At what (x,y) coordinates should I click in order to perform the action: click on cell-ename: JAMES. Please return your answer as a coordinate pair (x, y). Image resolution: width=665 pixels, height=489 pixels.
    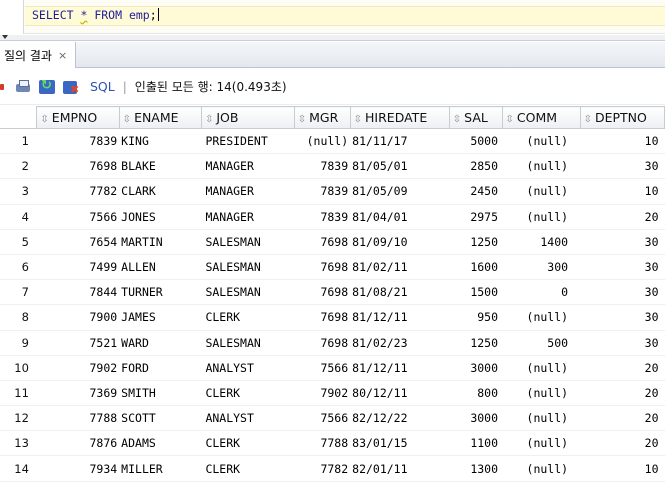
    Looking at the image, I should click on (160, 317).